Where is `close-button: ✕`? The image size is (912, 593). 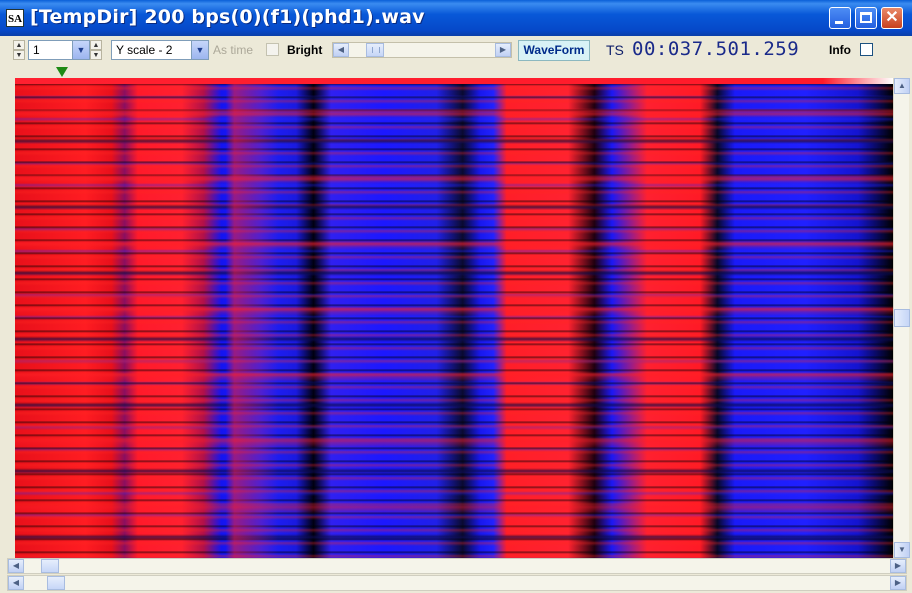 close-button: ✕ is located at coordinates (892, 18).